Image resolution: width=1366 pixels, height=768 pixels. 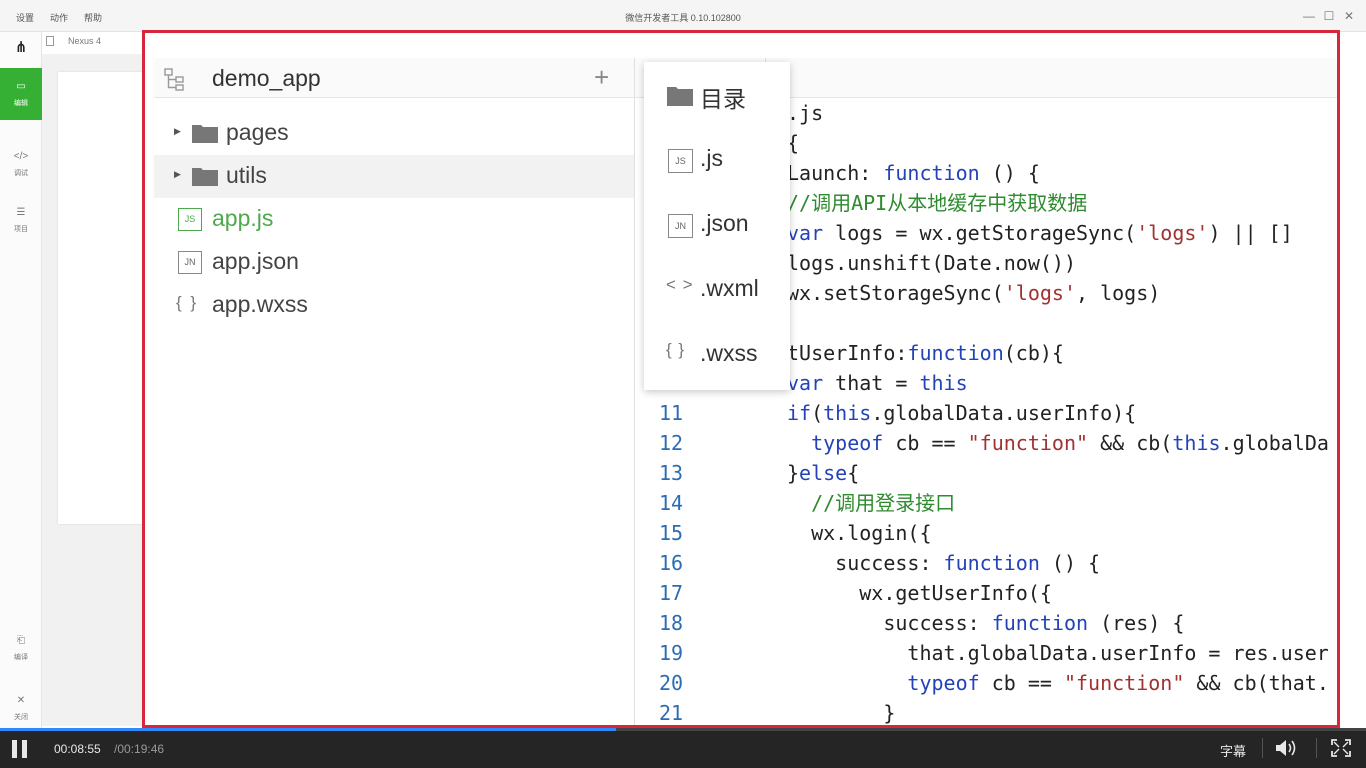 I want to click on folder-icon, so click(x=680, y=96).